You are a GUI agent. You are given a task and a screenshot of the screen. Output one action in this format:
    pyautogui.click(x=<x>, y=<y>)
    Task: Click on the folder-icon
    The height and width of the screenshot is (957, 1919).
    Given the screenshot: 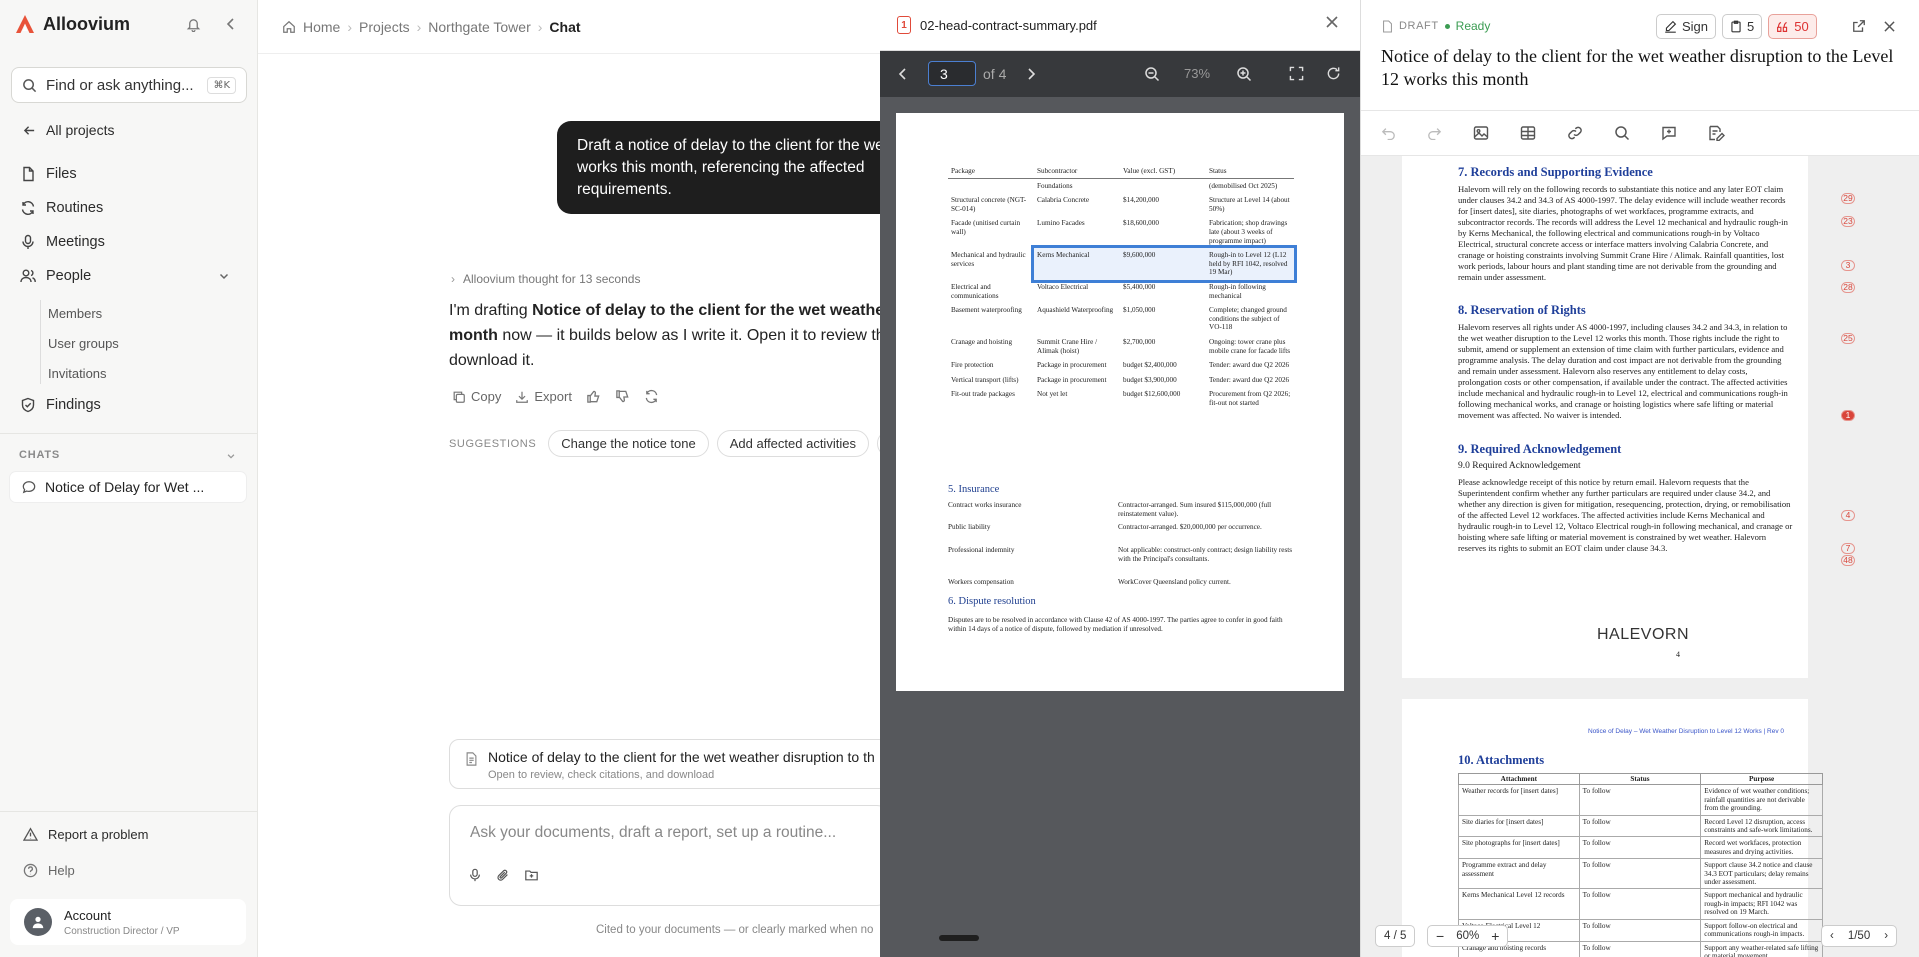 What is the action you would take?
    pyautogui.click(x=531, y=875)
    